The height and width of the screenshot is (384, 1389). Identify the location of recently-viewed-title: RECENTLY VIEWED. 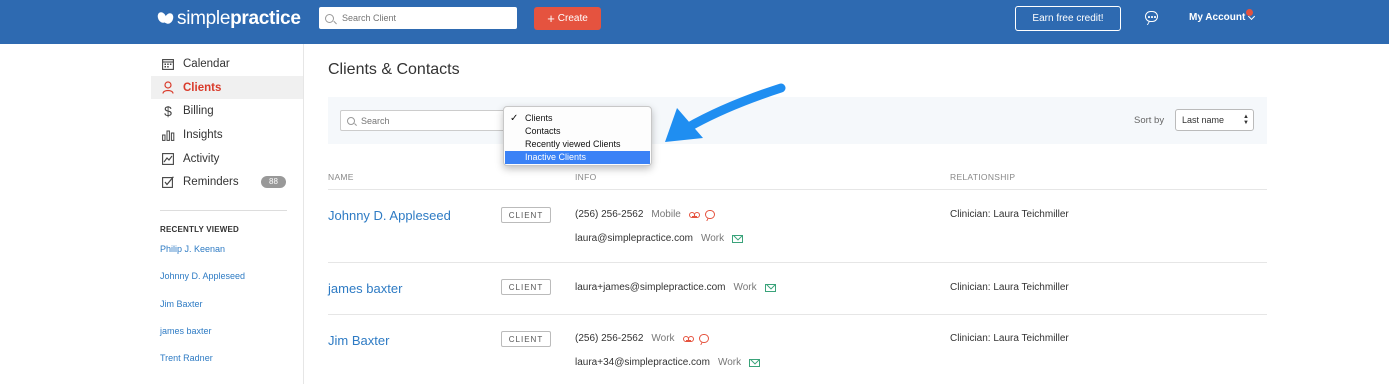
(200, 229).